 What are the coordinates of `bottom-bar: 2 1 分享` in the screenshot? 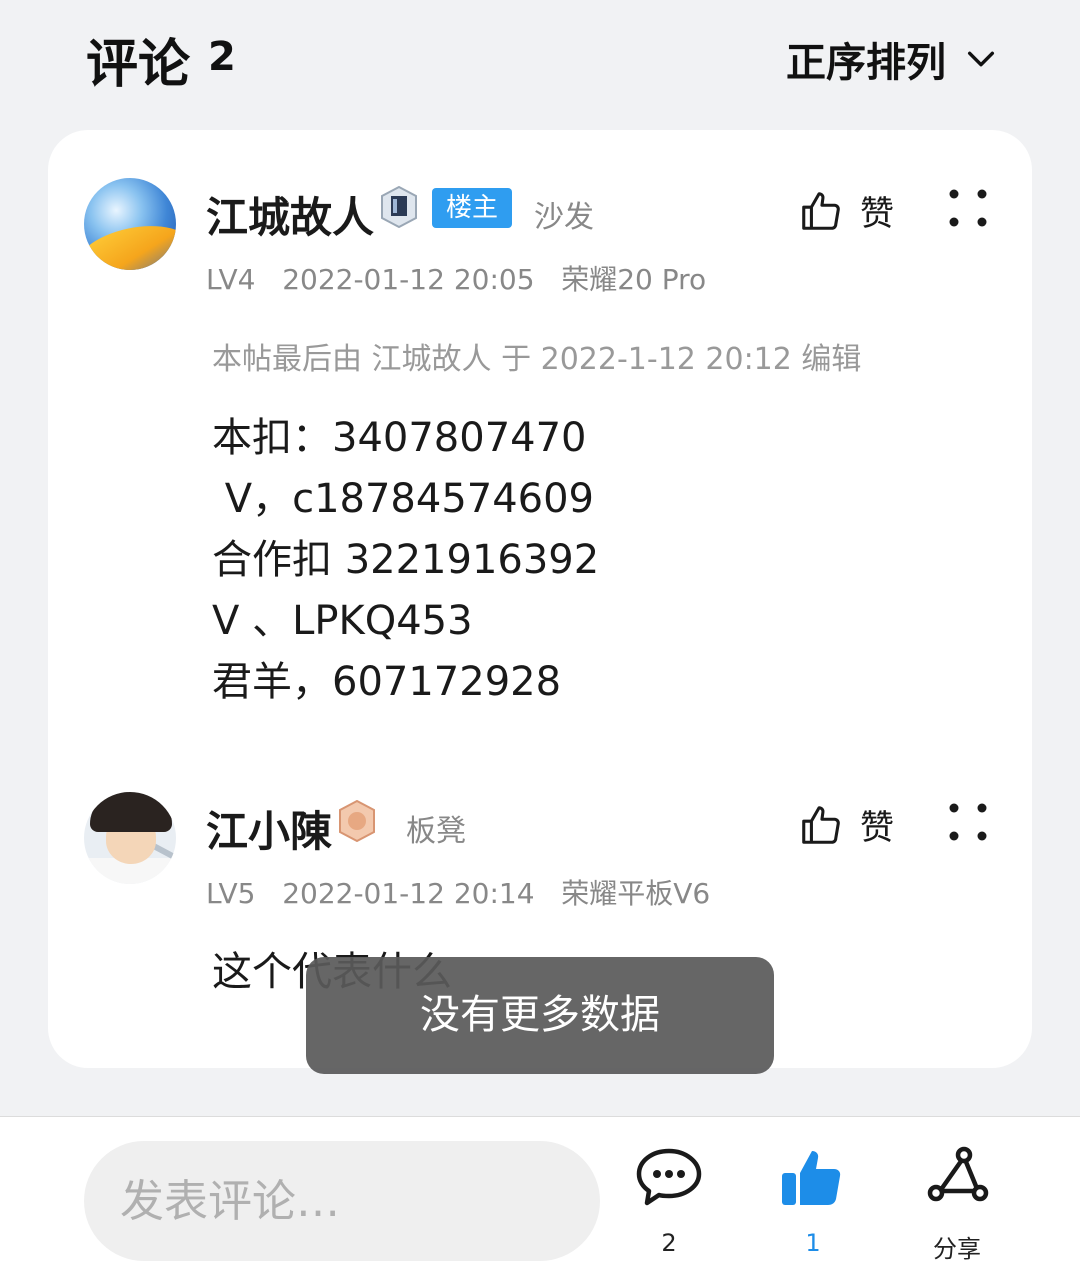 It's located at (540, 1200).